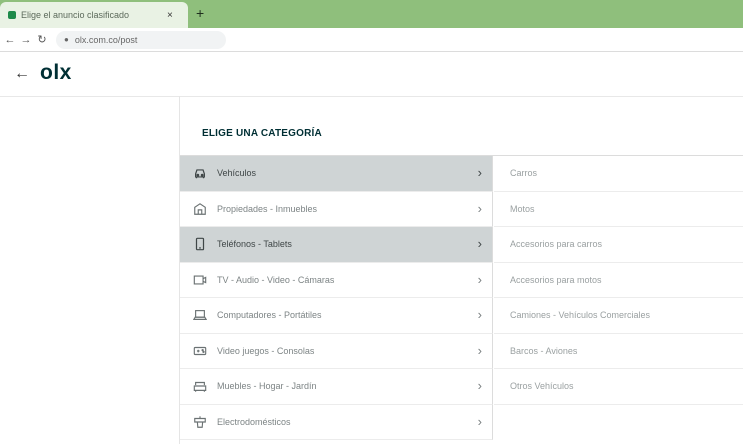  I want to click on laptop-icon, so click(200, 315).